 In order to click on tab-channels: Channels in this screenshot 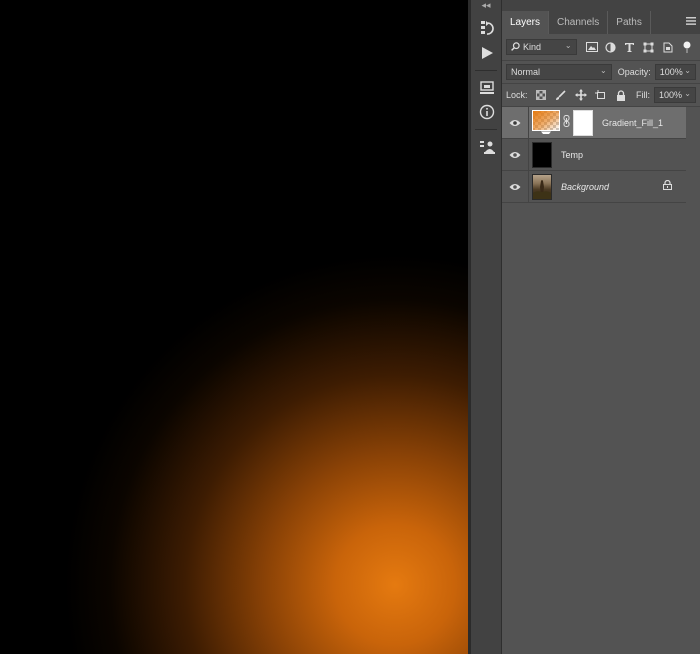, I will do `click(579, 22)`.